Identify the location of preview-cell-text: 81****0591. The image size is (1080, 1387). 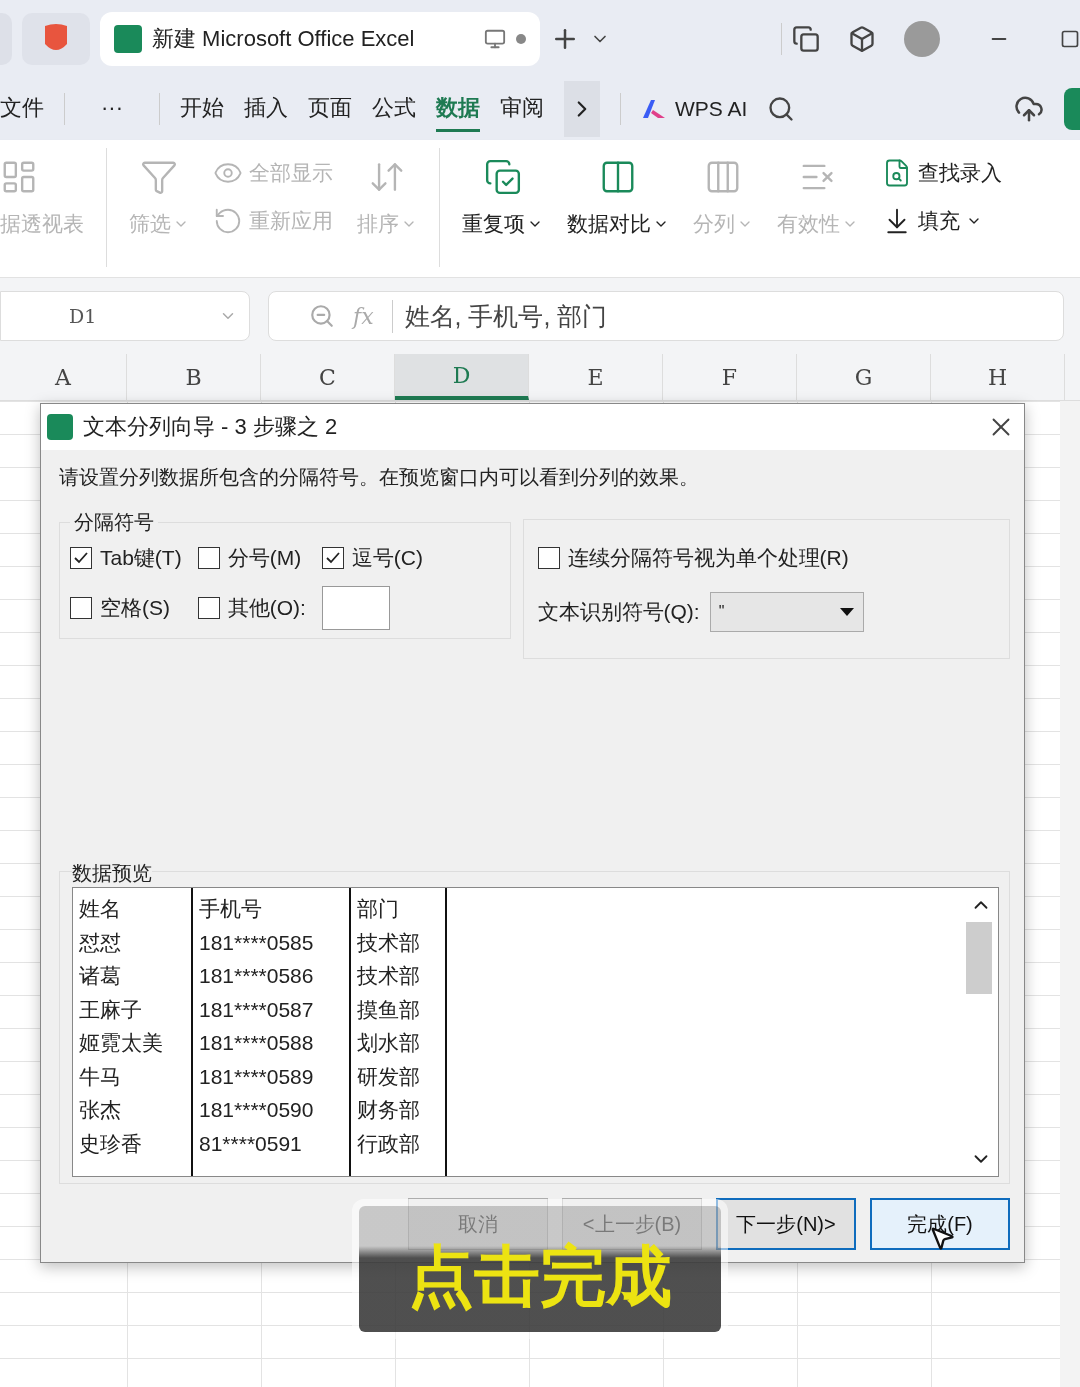
(251, 1143).